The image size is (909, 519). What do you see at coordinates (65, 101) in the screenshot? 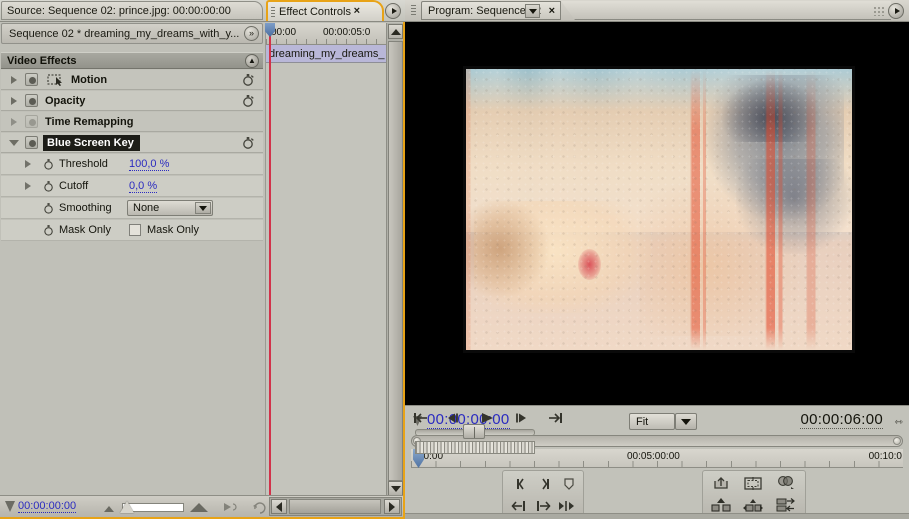
I see `effect-name-label: Opacity` at bounding box center [65, 101].